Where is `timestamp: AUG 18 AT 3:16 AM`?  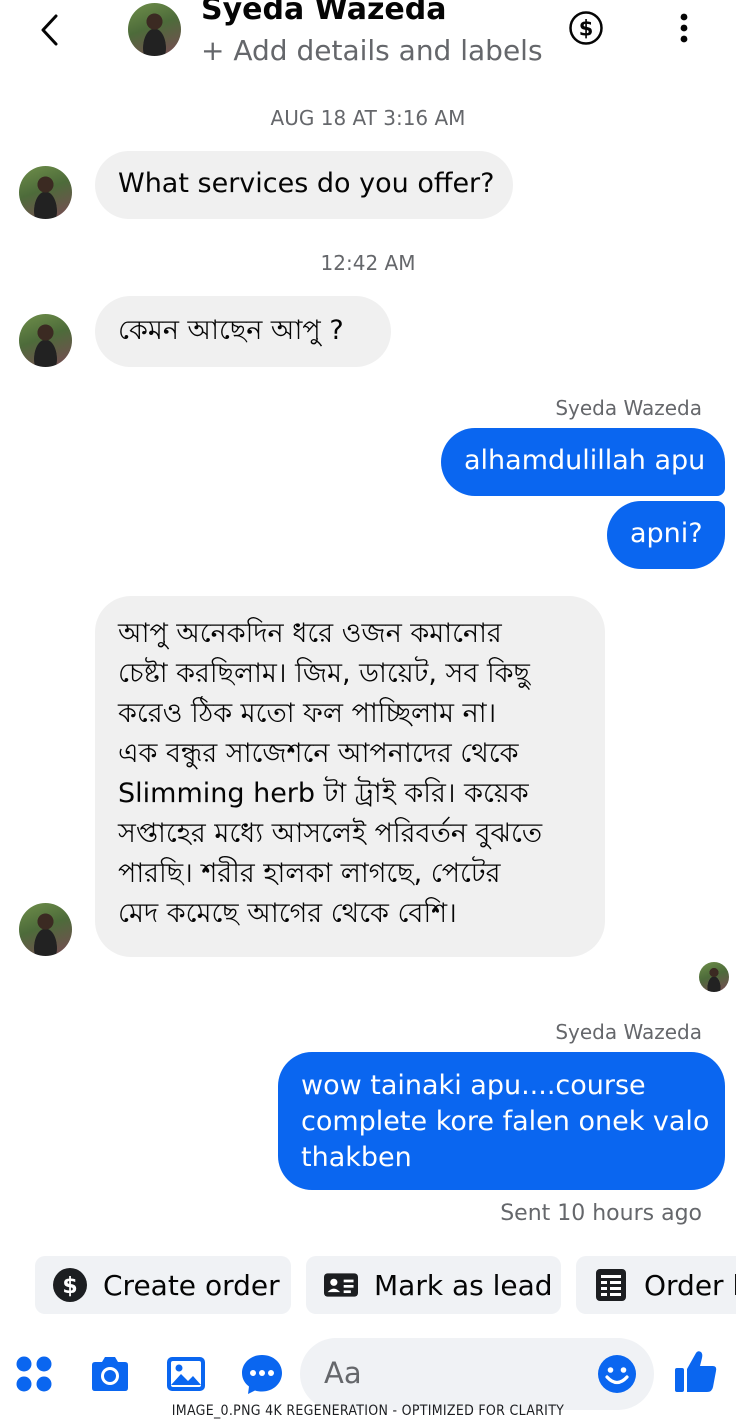
timestamp: AUG 18 AT 3:16 AM is located at coordinates (368, 118).